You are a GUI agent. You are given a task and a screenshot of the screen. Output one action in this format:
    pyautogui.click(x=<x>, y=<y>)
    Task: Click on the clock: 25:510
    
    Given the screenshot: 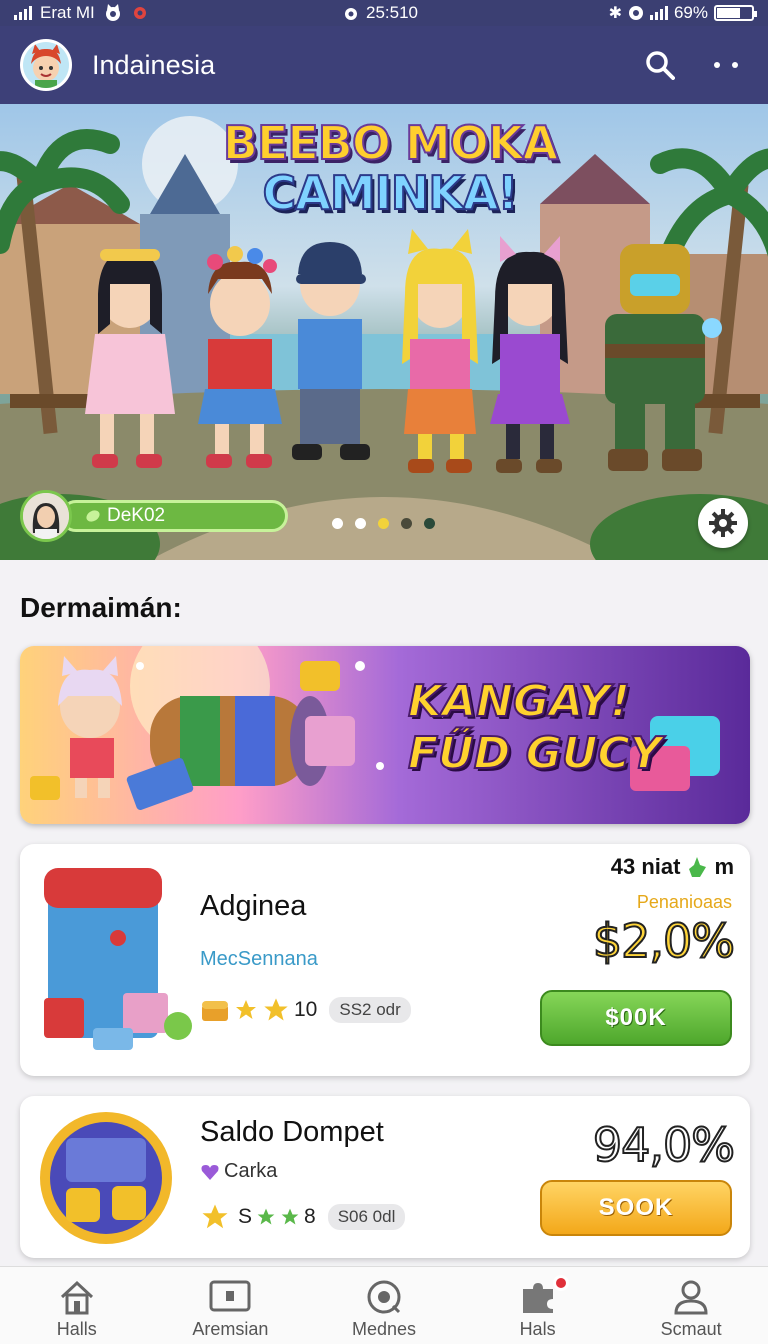 What is the action you would take?
    pyautogui.click(x=392, y=12)
    